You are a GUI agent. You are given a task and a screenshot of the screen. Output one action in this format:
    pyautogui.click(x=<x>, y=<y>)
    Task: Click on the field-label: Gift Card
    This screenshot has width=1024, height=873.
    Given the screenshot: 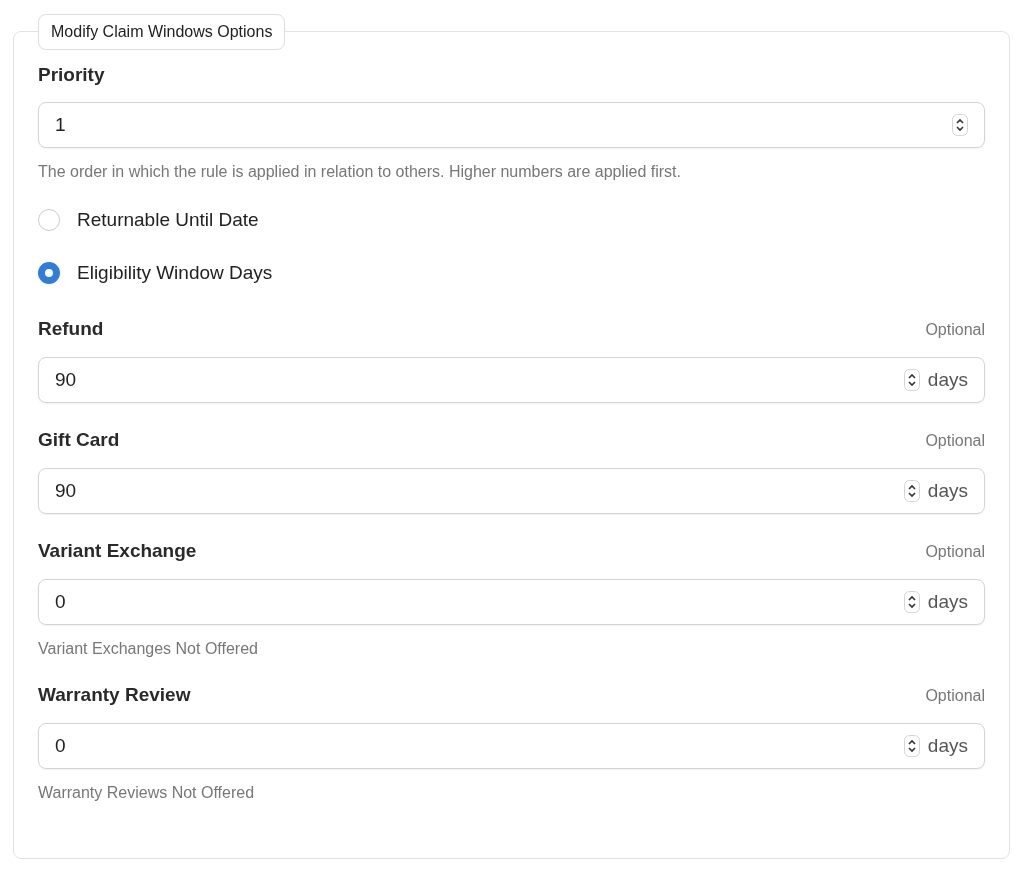 What is the action you would take?
    pyautogui.click(x=79, y=440)
    